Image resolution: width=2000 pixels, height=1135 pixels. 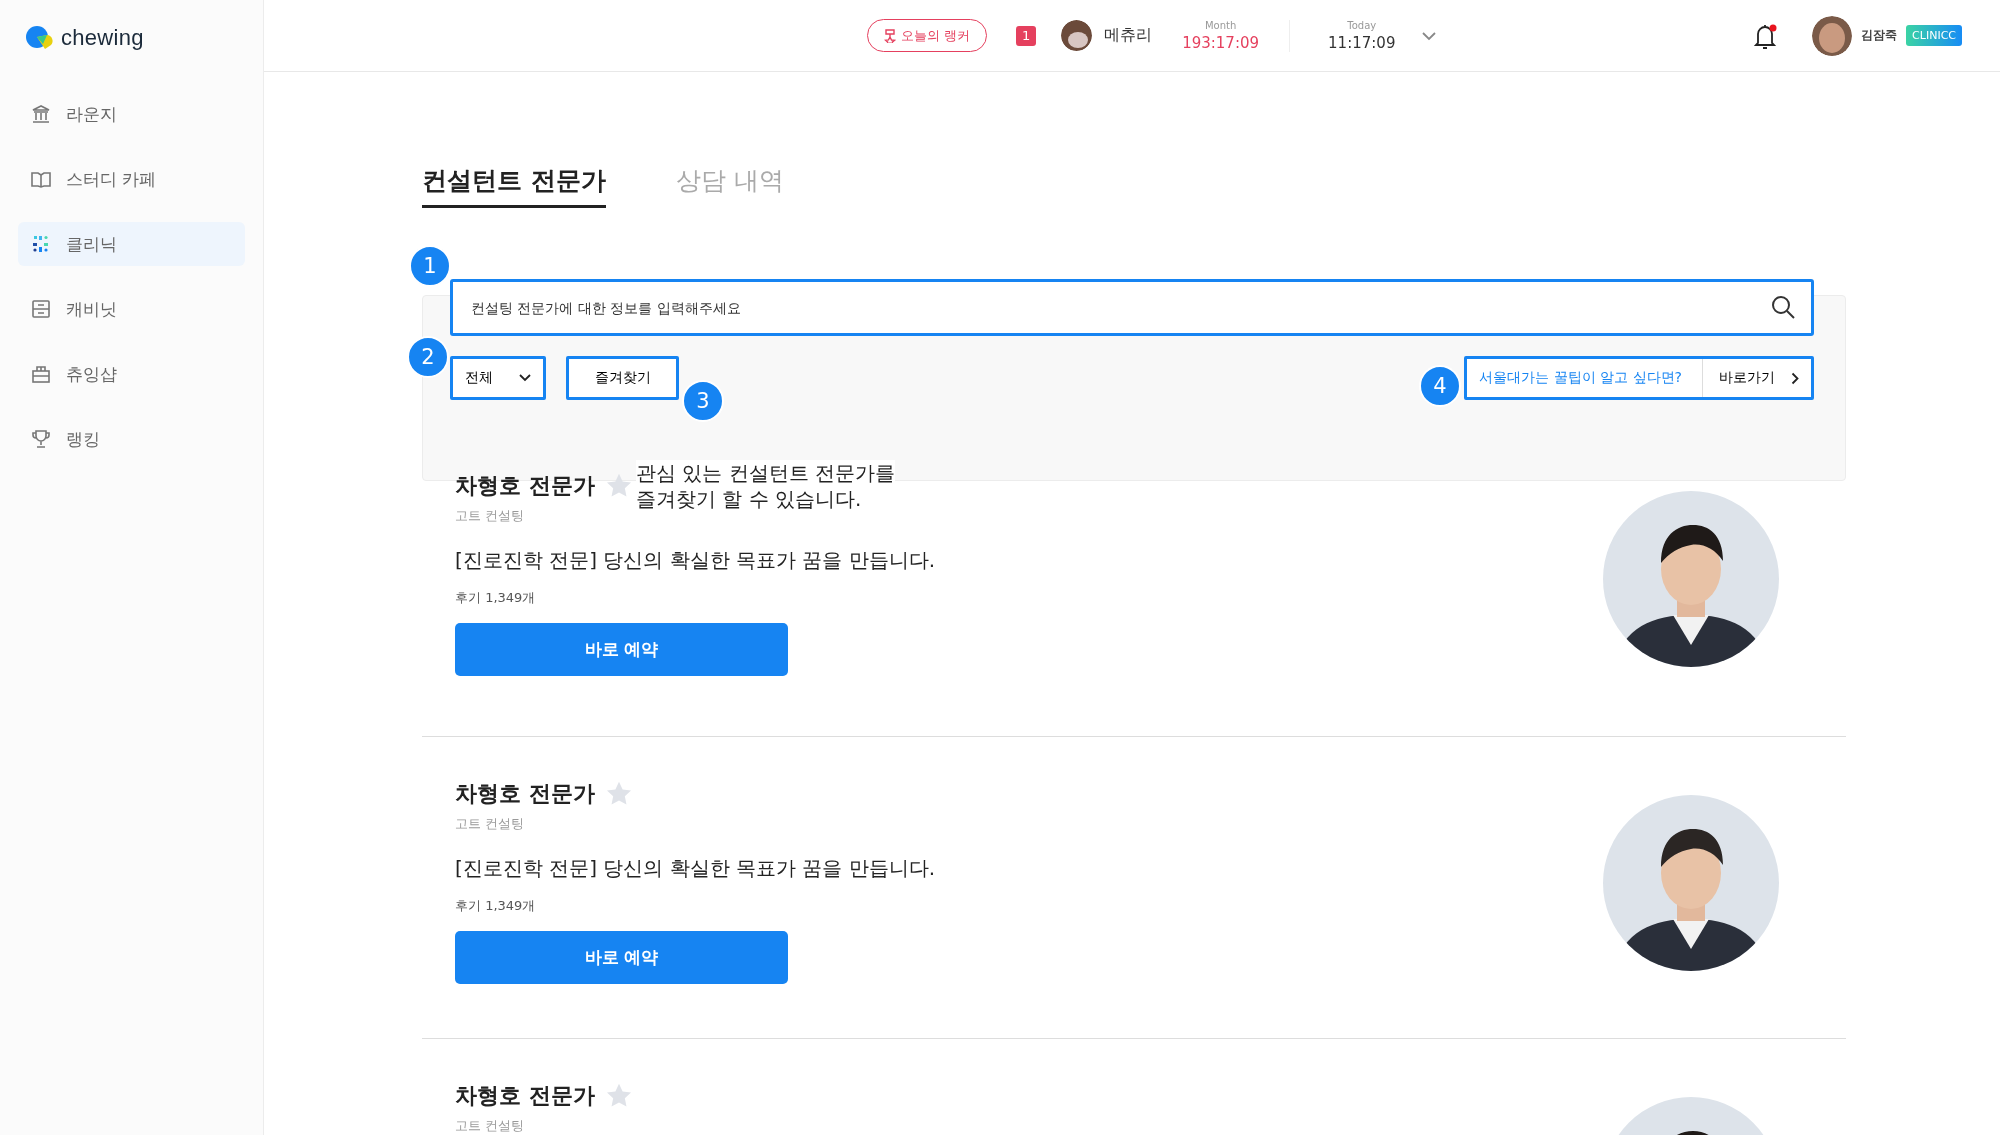 I want to click on shortcut-button: 바로가기, so click(x=1757, y=378).